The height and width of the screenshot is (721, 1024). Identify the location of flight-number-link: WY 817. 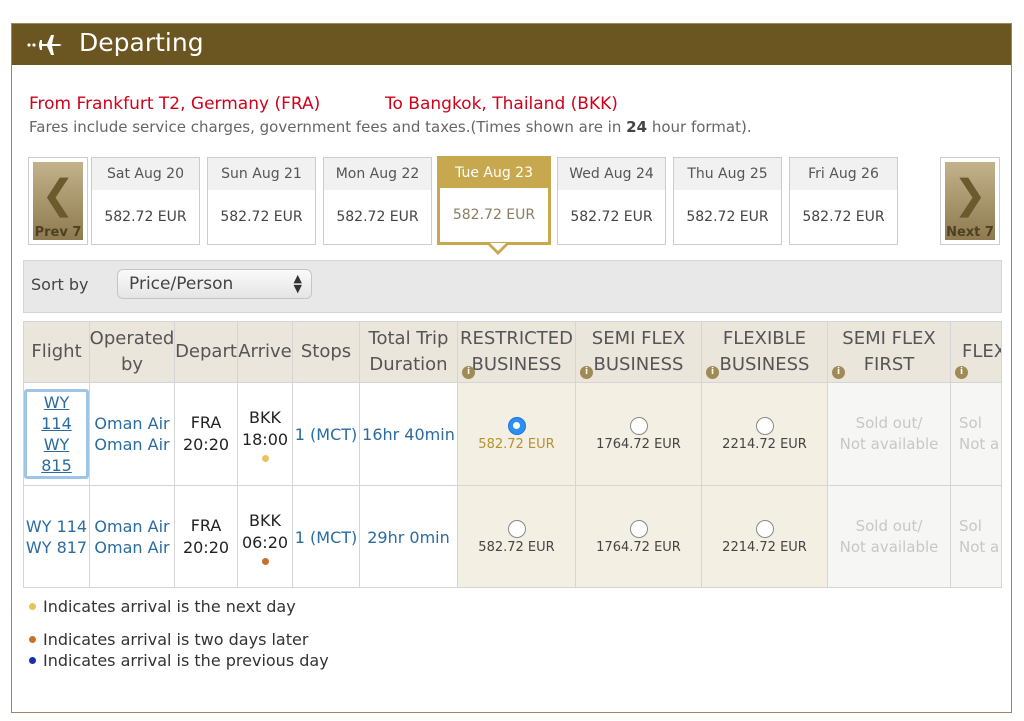
(56, 547).